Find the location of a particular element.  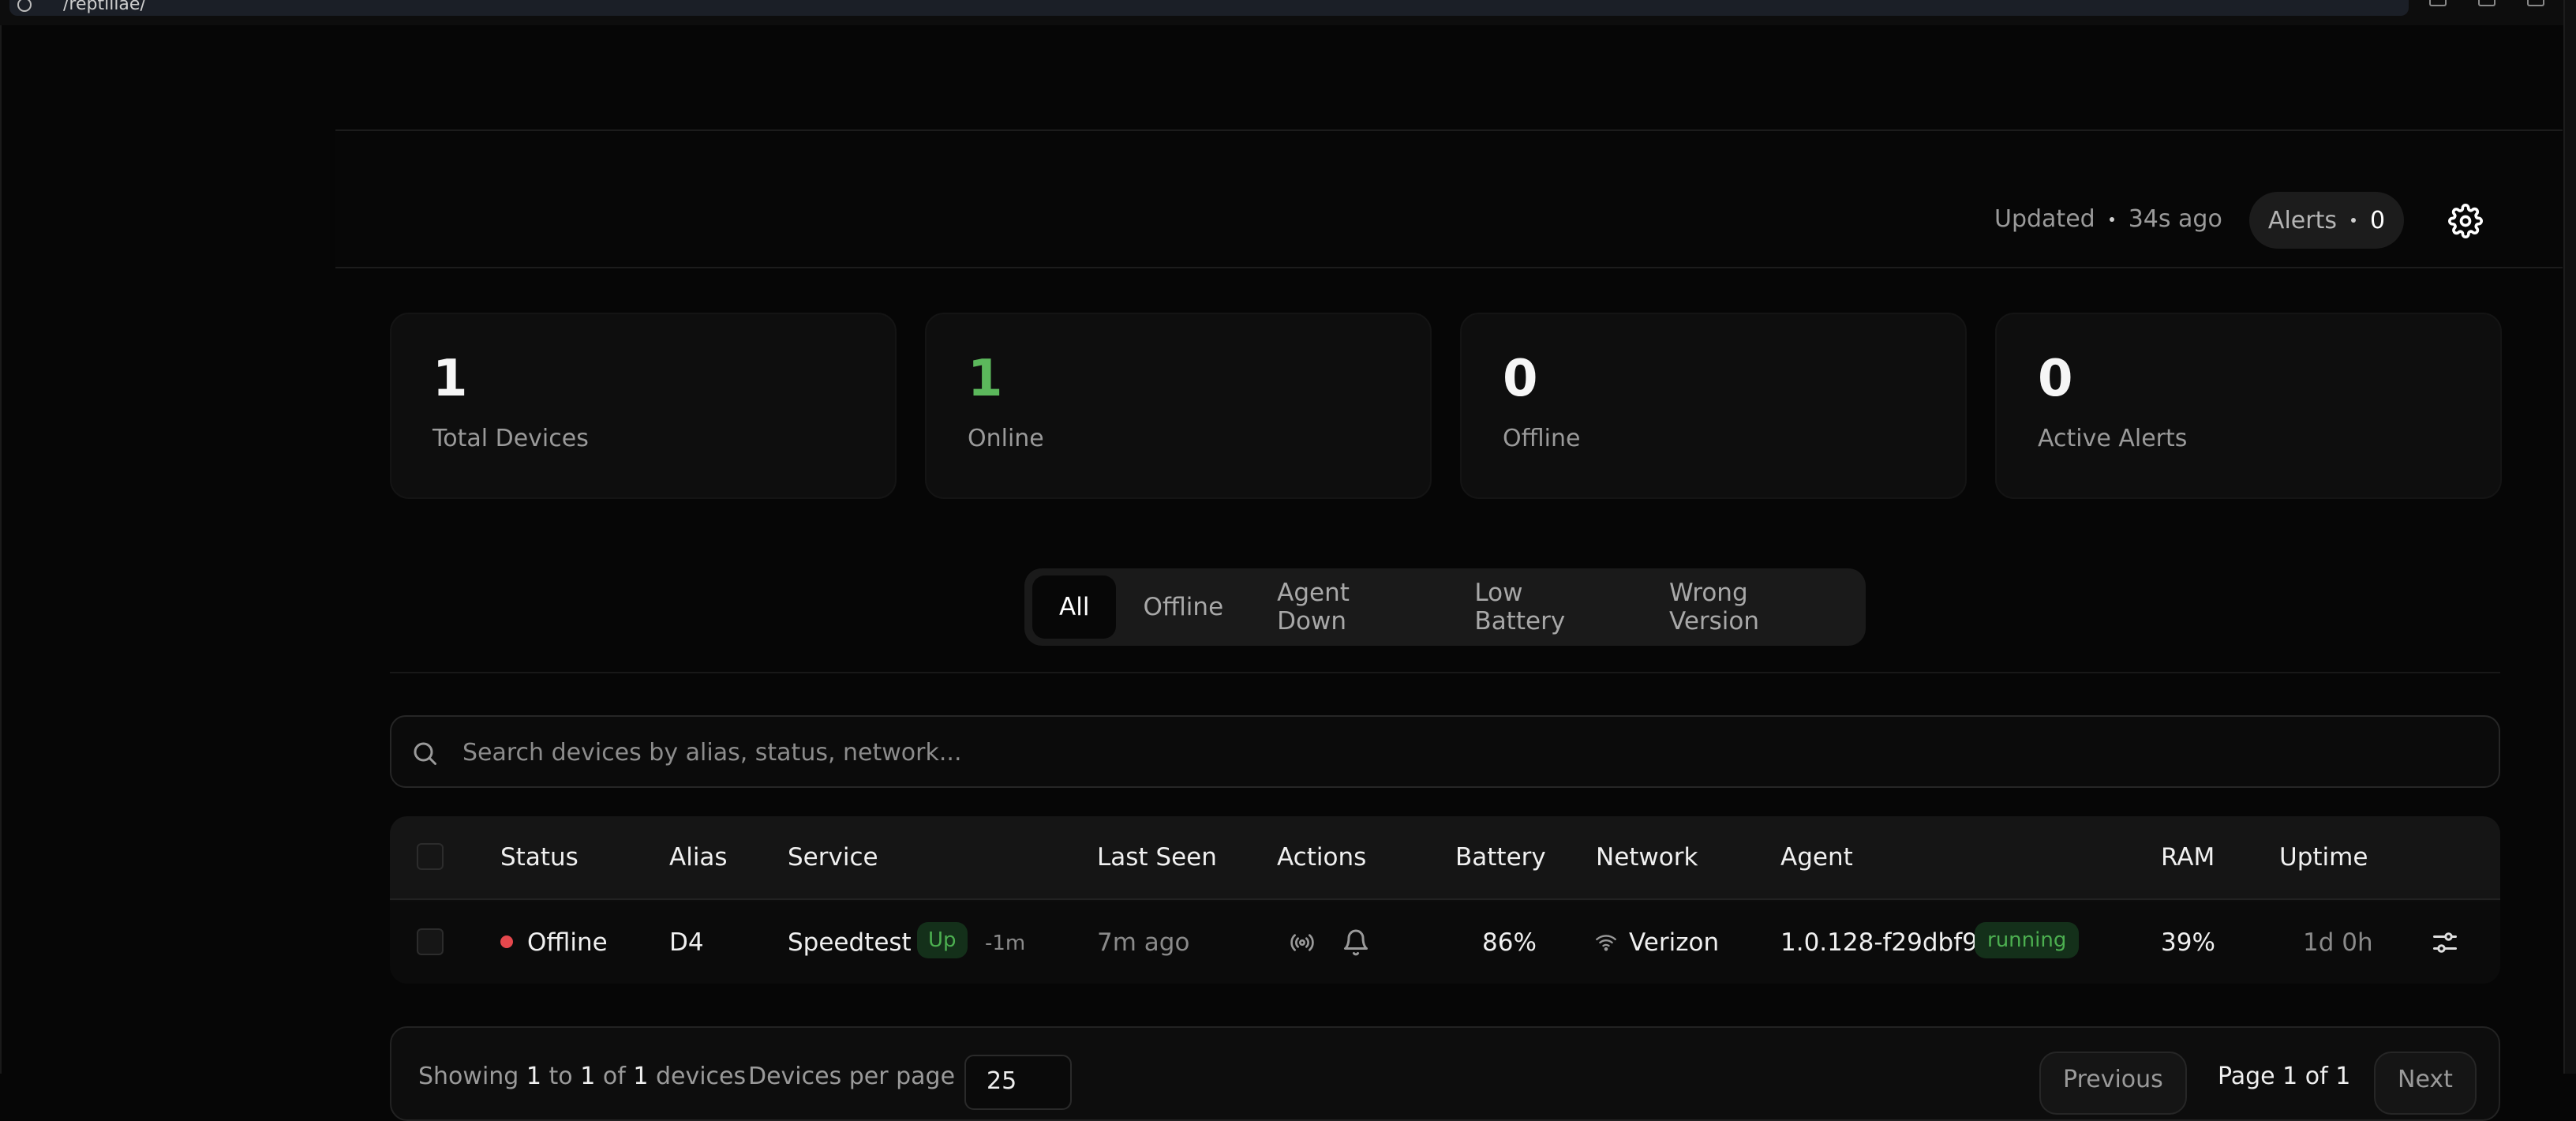

showing-to-word: to is located at coordinates (561, 1076).